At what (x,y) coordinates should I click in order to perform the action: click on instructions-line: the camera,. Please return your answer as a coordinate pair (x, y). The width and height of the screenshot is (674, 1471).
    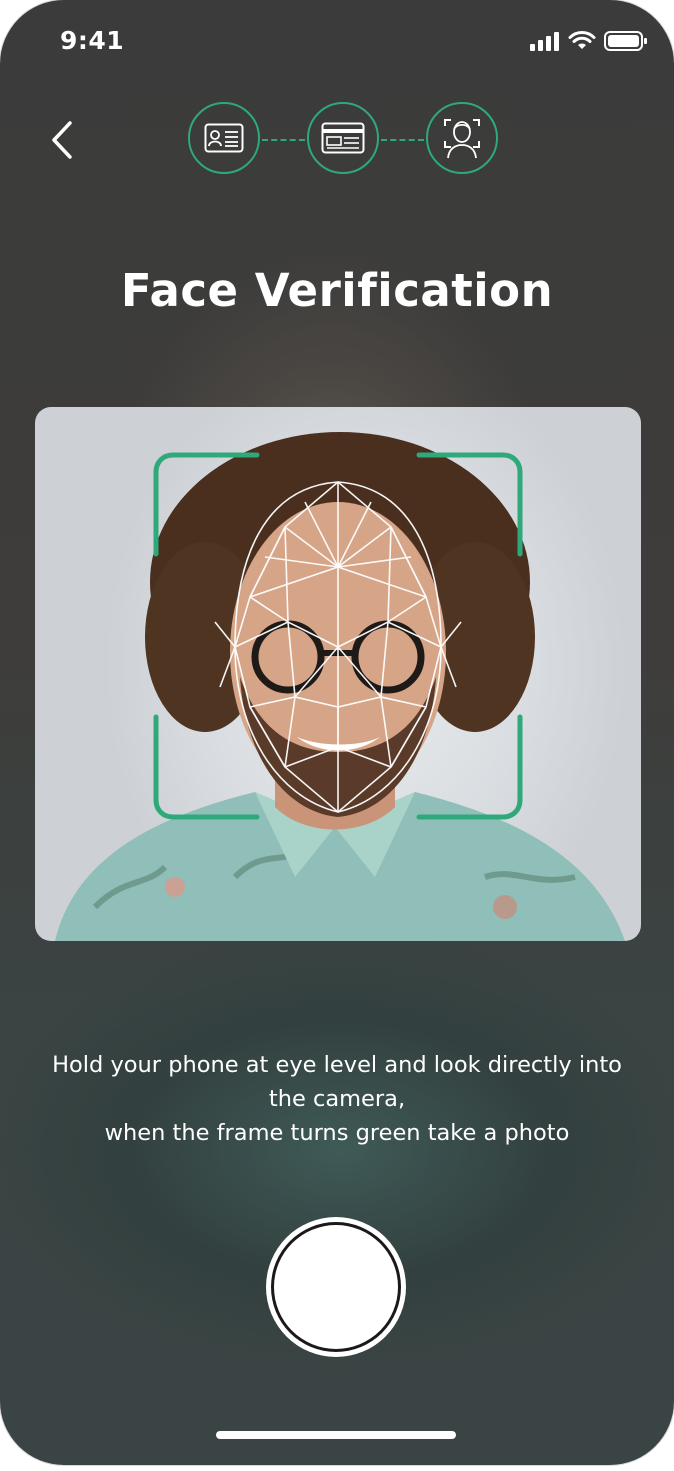
    Looking at the image, I should click on (337, 1099).